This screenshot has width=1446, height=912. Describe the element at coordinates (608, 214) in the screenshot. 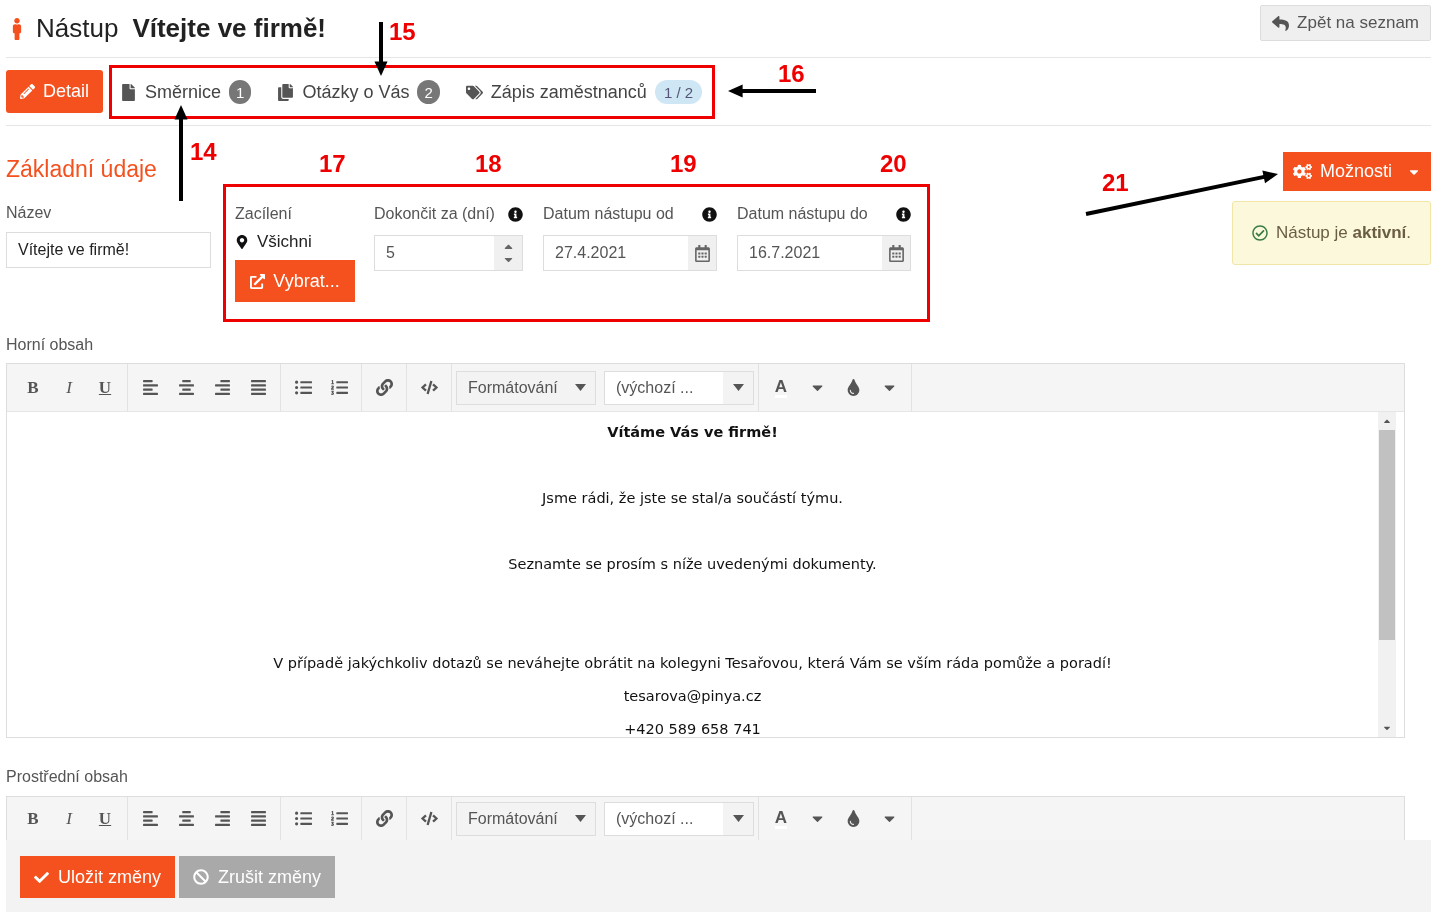

I see `field-label: Datum nástupu od` at that location.